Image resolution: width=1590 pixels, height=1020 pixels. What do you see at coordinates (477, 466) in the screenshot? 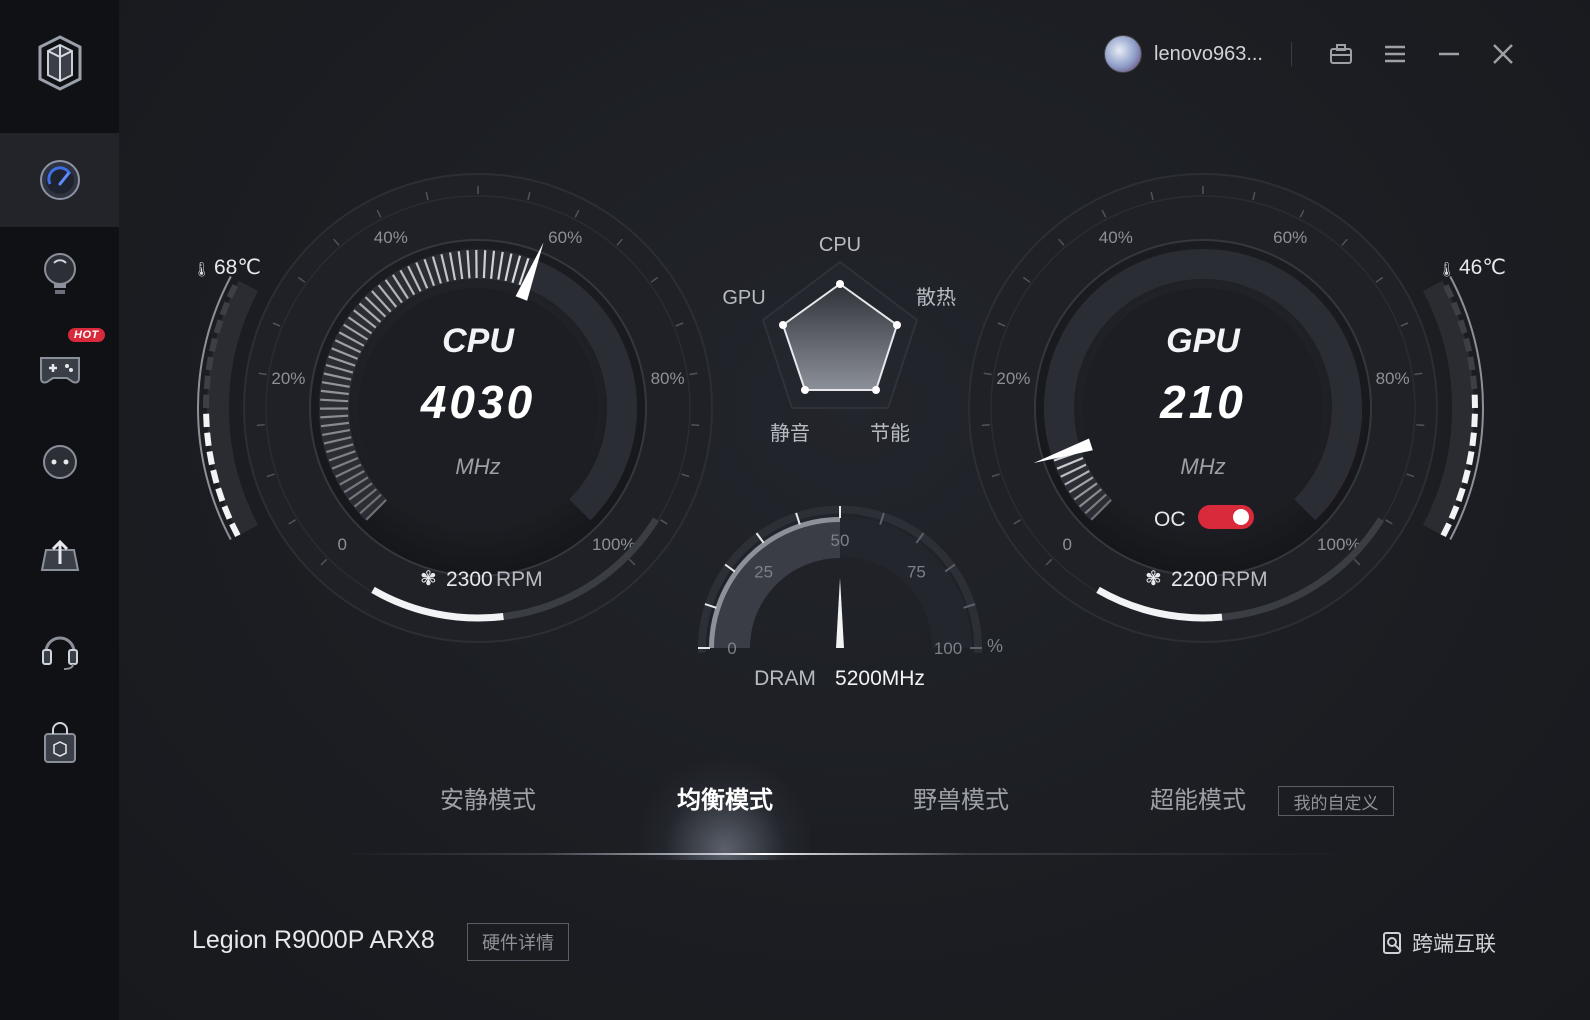
I see `cpu-frequency-unit: MHz` at bounding box center [477, 466].